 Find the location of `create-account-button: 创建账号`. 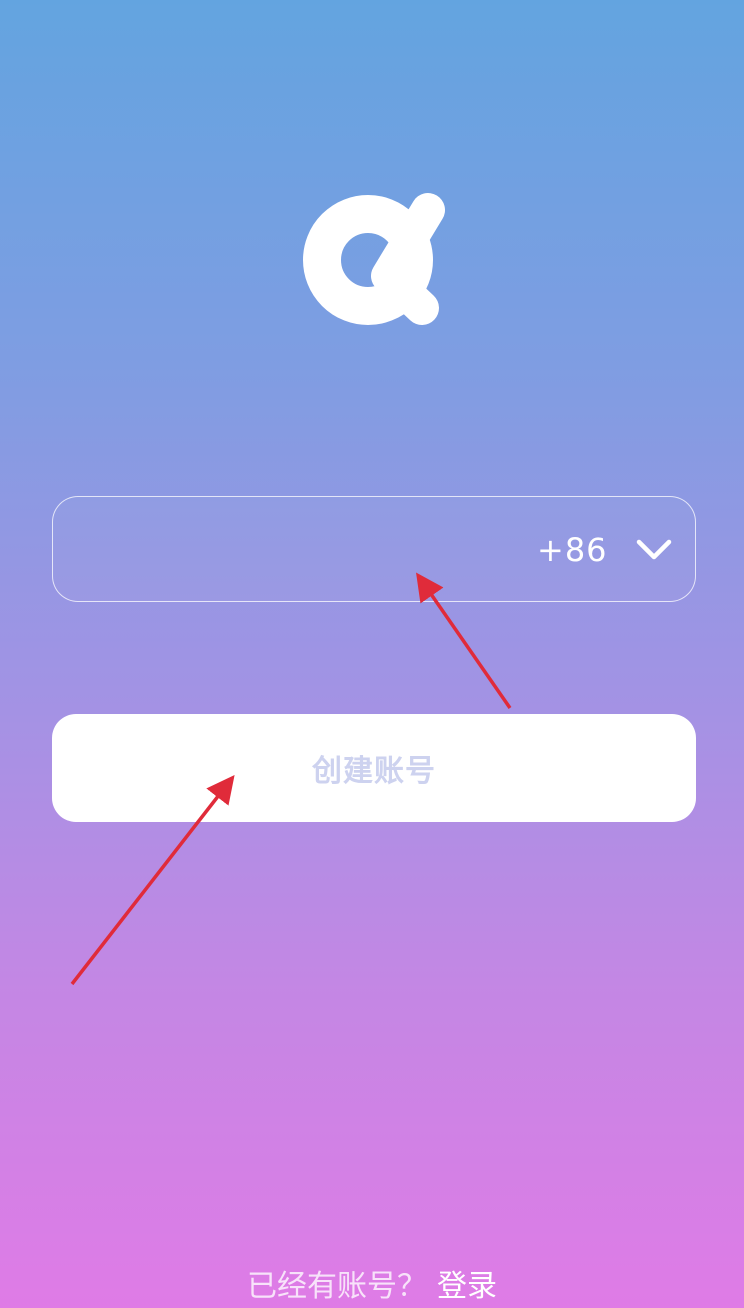

create-account-button: 创建账号 is located at coordinates (374, 768).